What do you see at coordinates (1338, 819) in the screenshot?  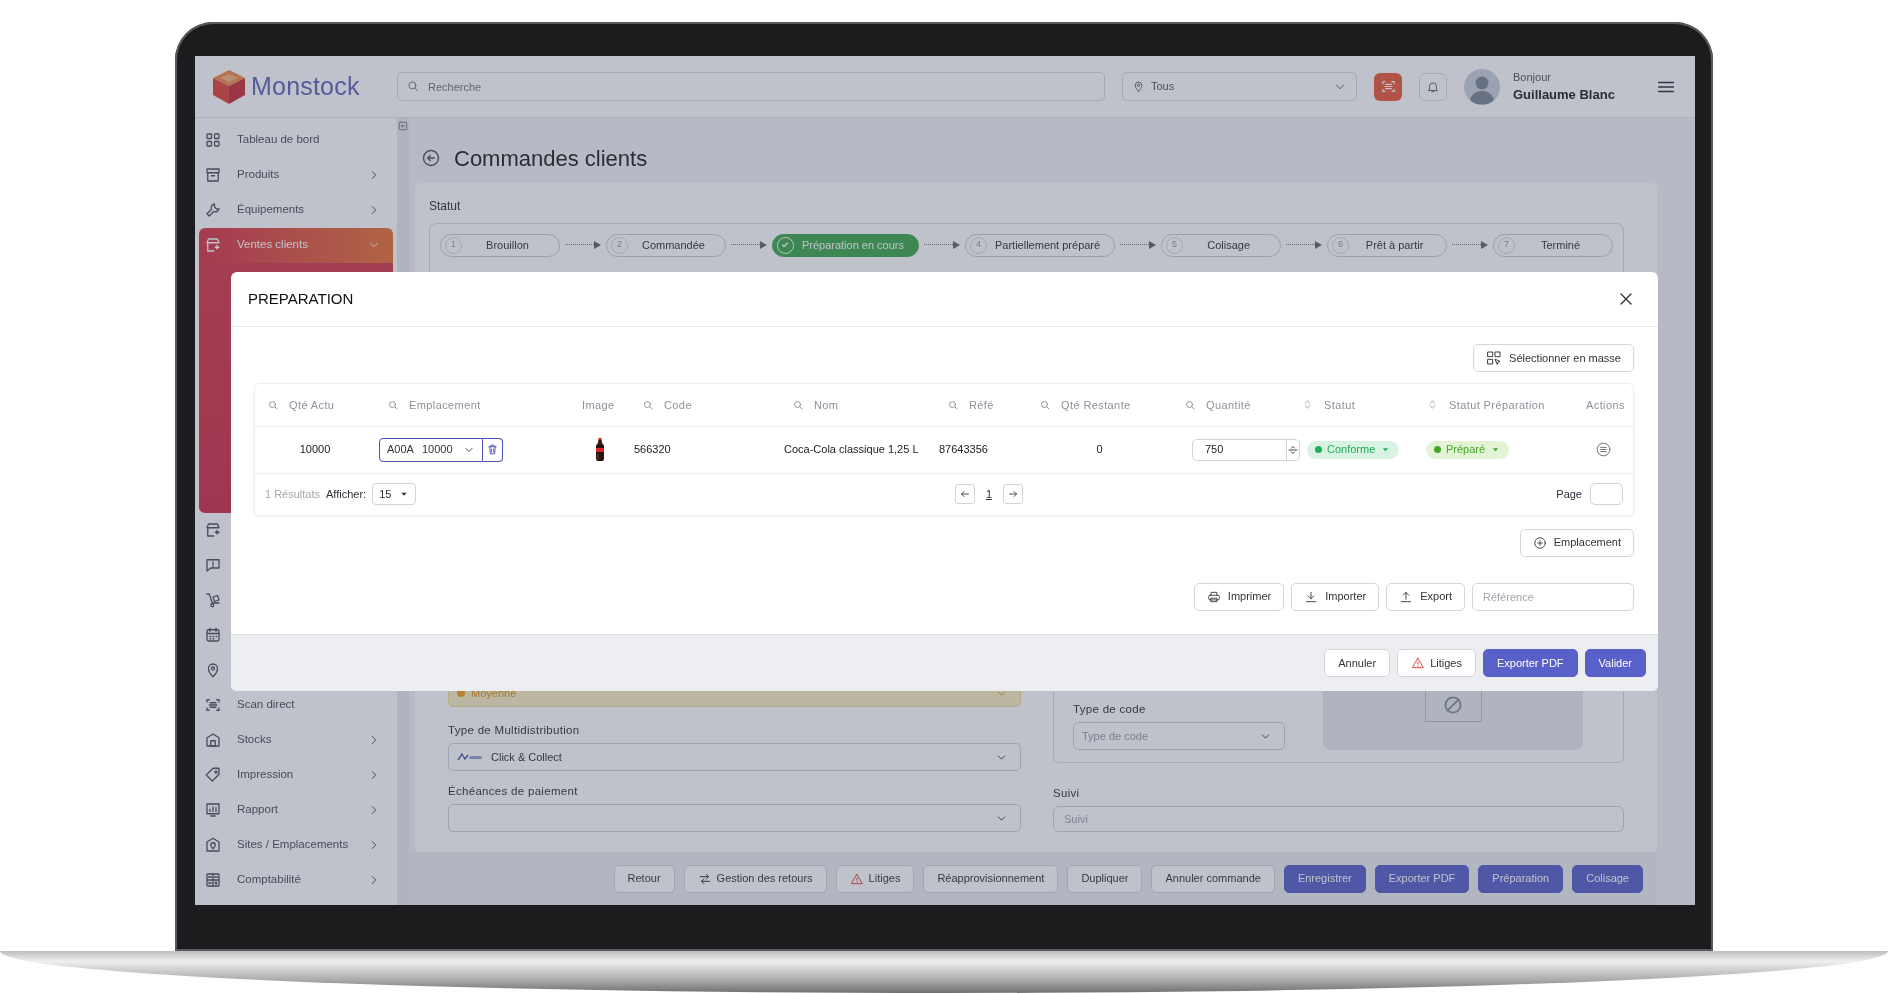 I see `text-field: Suivi` at bounding box center [1338, 819].